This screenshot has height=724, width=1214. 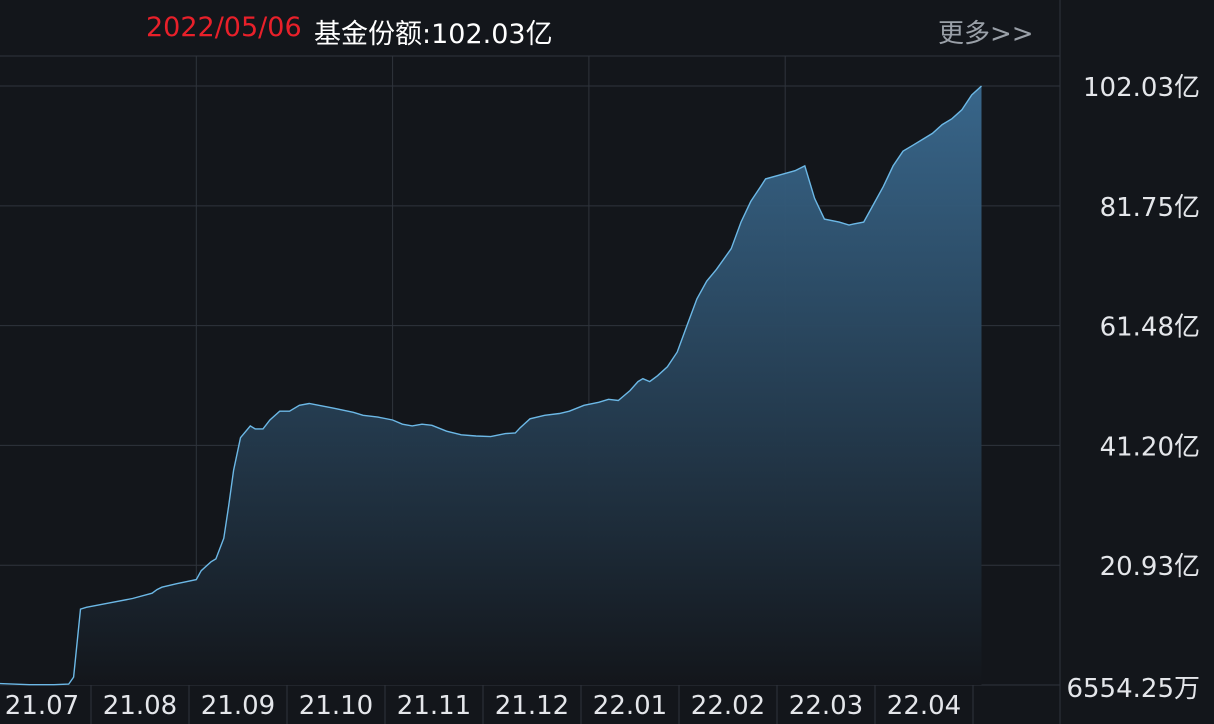 What do you see at coordinates (42, 706) in the screenshot?
I see `x-tick-label: 21.07` at bounding box center [42, 706].